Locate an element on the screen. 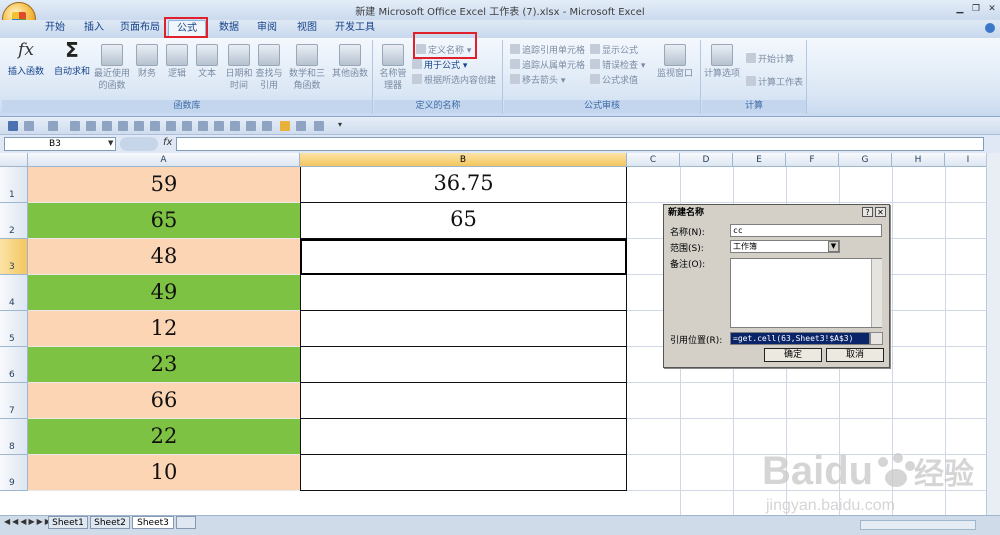 This screenshot has width=1000, height=535. lookup-button: 查找与引用 is located at coordinates (269, 68).